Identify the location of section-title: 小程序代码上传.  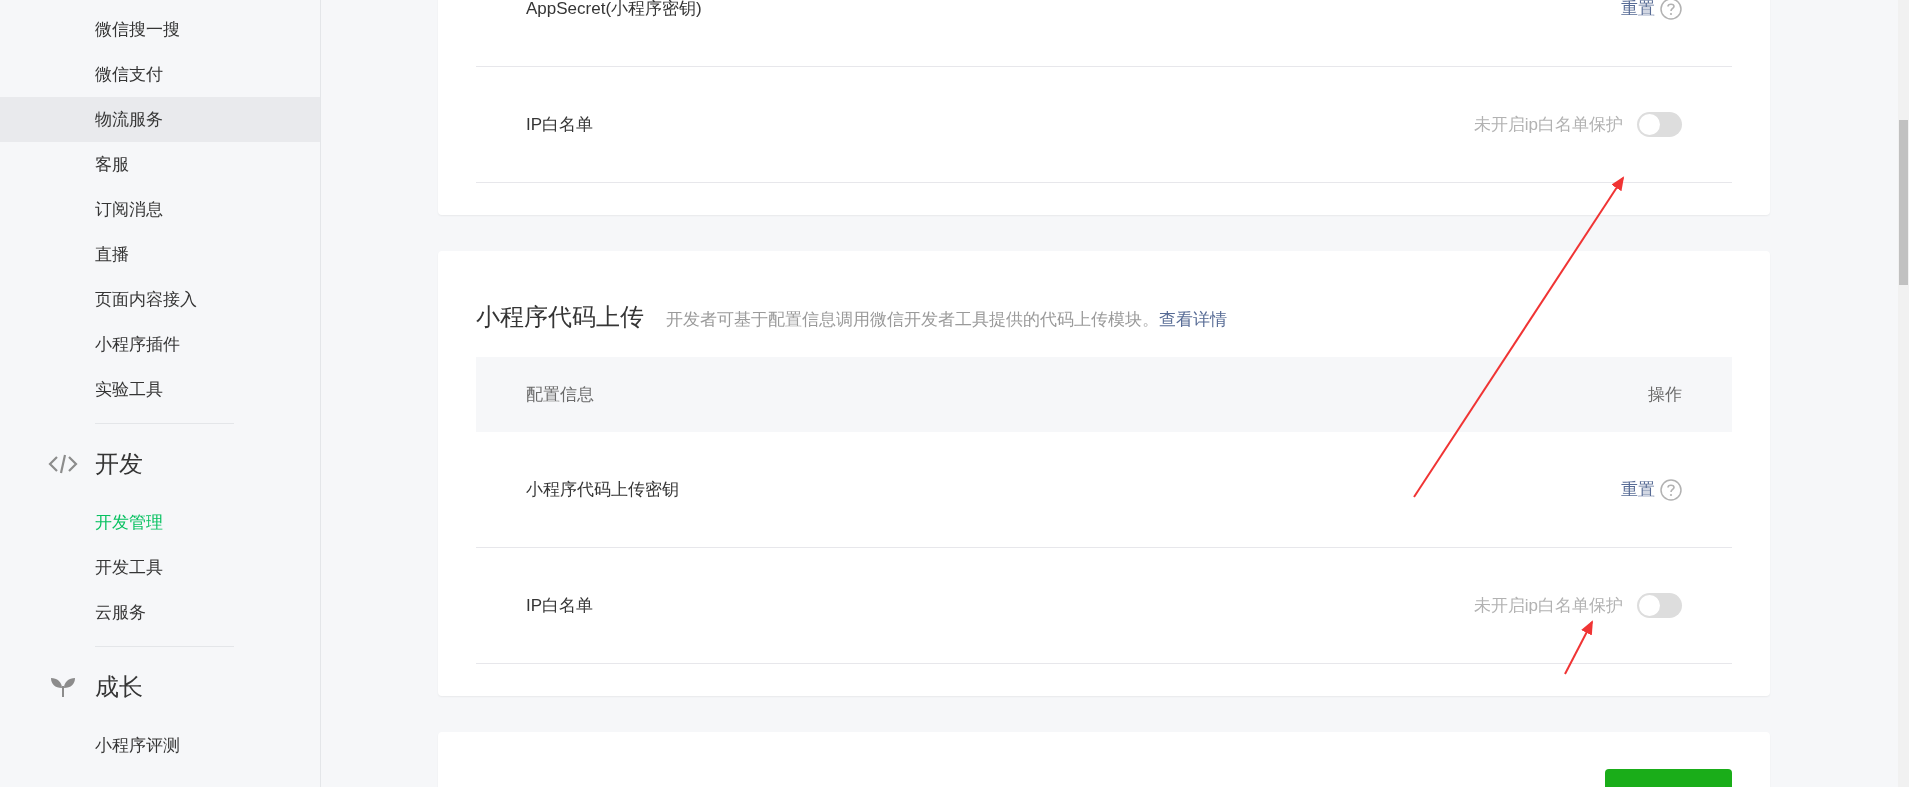
(560, 317).